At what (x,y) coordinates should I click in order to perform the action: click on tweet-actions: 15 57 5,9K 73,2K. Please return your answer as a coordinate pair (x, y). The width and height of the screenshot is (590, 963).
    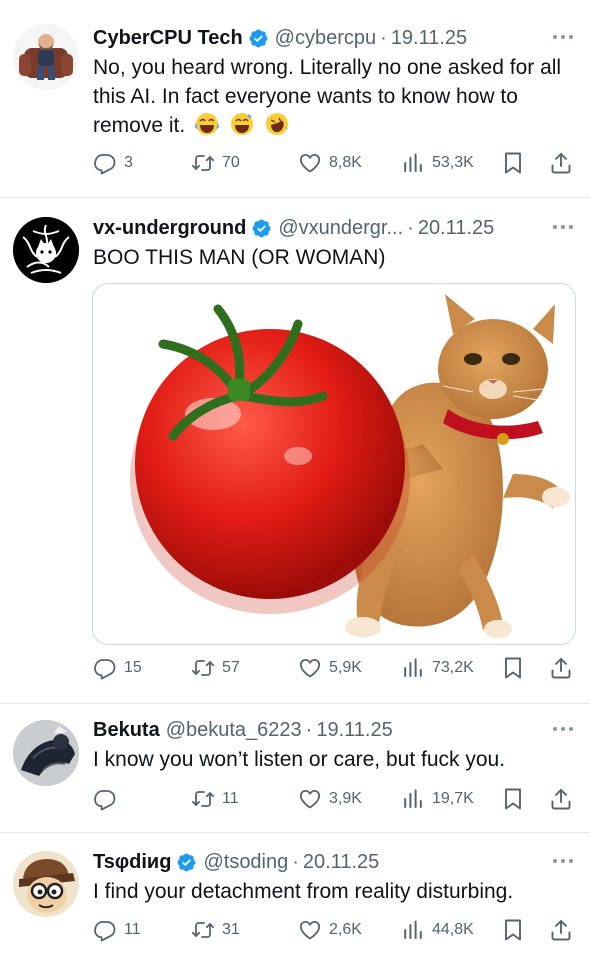
    Looking at the image, I should click on (335, 668).